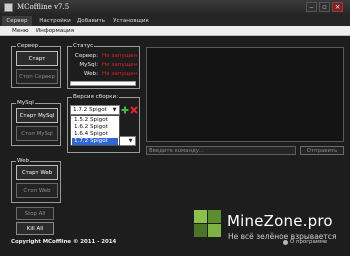 This screenshot has width=350, height=256. I want to click on info-icon, so click(285, 242).